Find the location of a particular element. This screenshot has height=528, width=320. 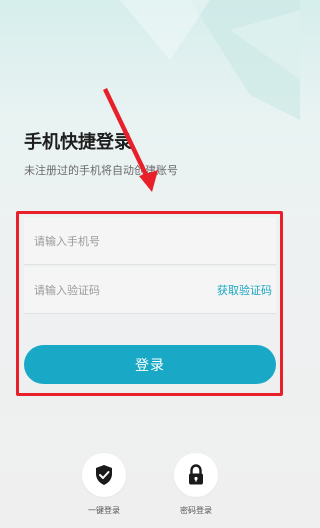

one-key-login-label: 一键登录 is located at coordinates (104, 510).